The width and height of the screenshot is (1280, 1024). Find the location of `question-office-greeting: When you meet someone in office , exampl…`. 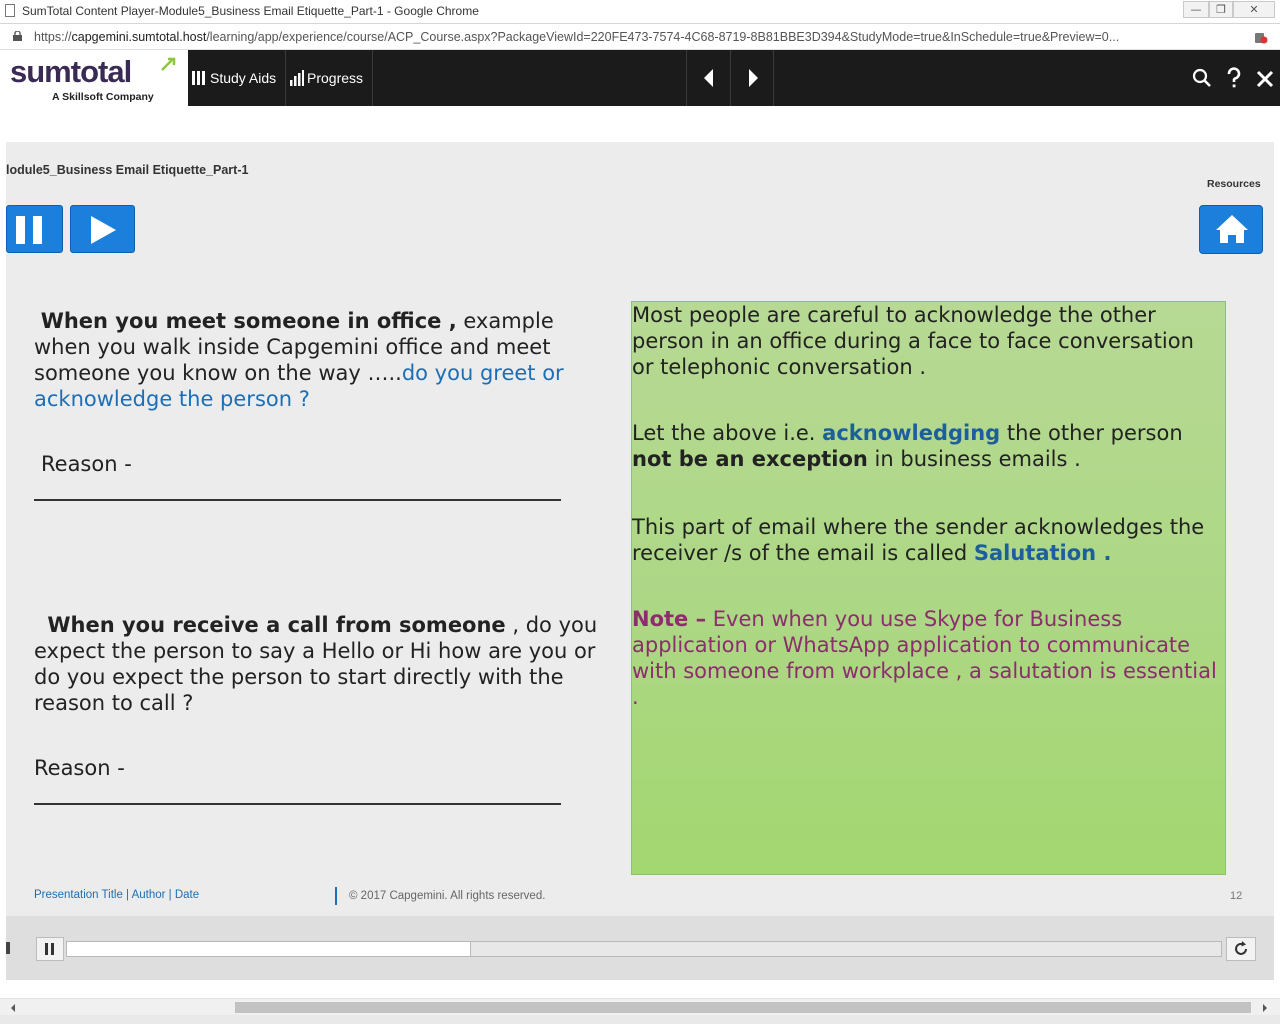

question-office-greeting: When you meet someone in office , exampl… is located at coordinates (314, 360).